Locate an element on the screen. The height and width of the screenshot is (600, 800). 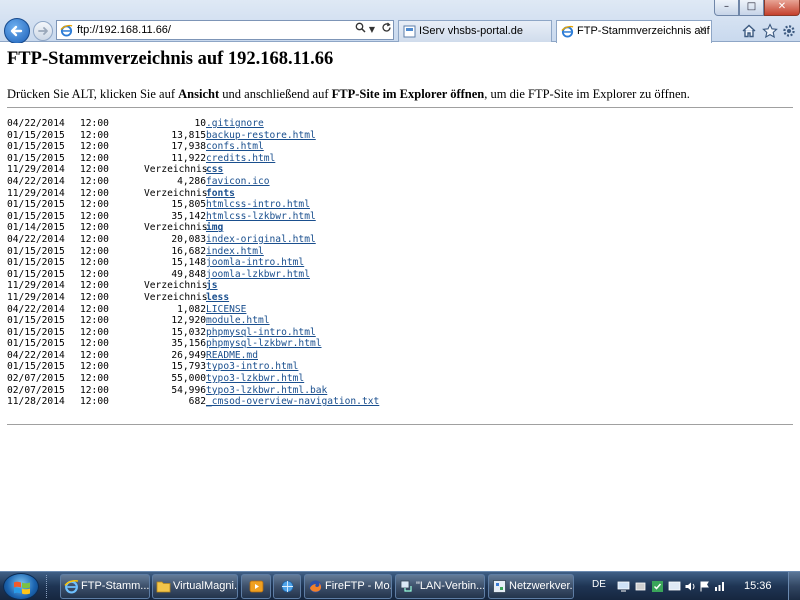
windows-logo-icon is located at coordinates (22, 588).